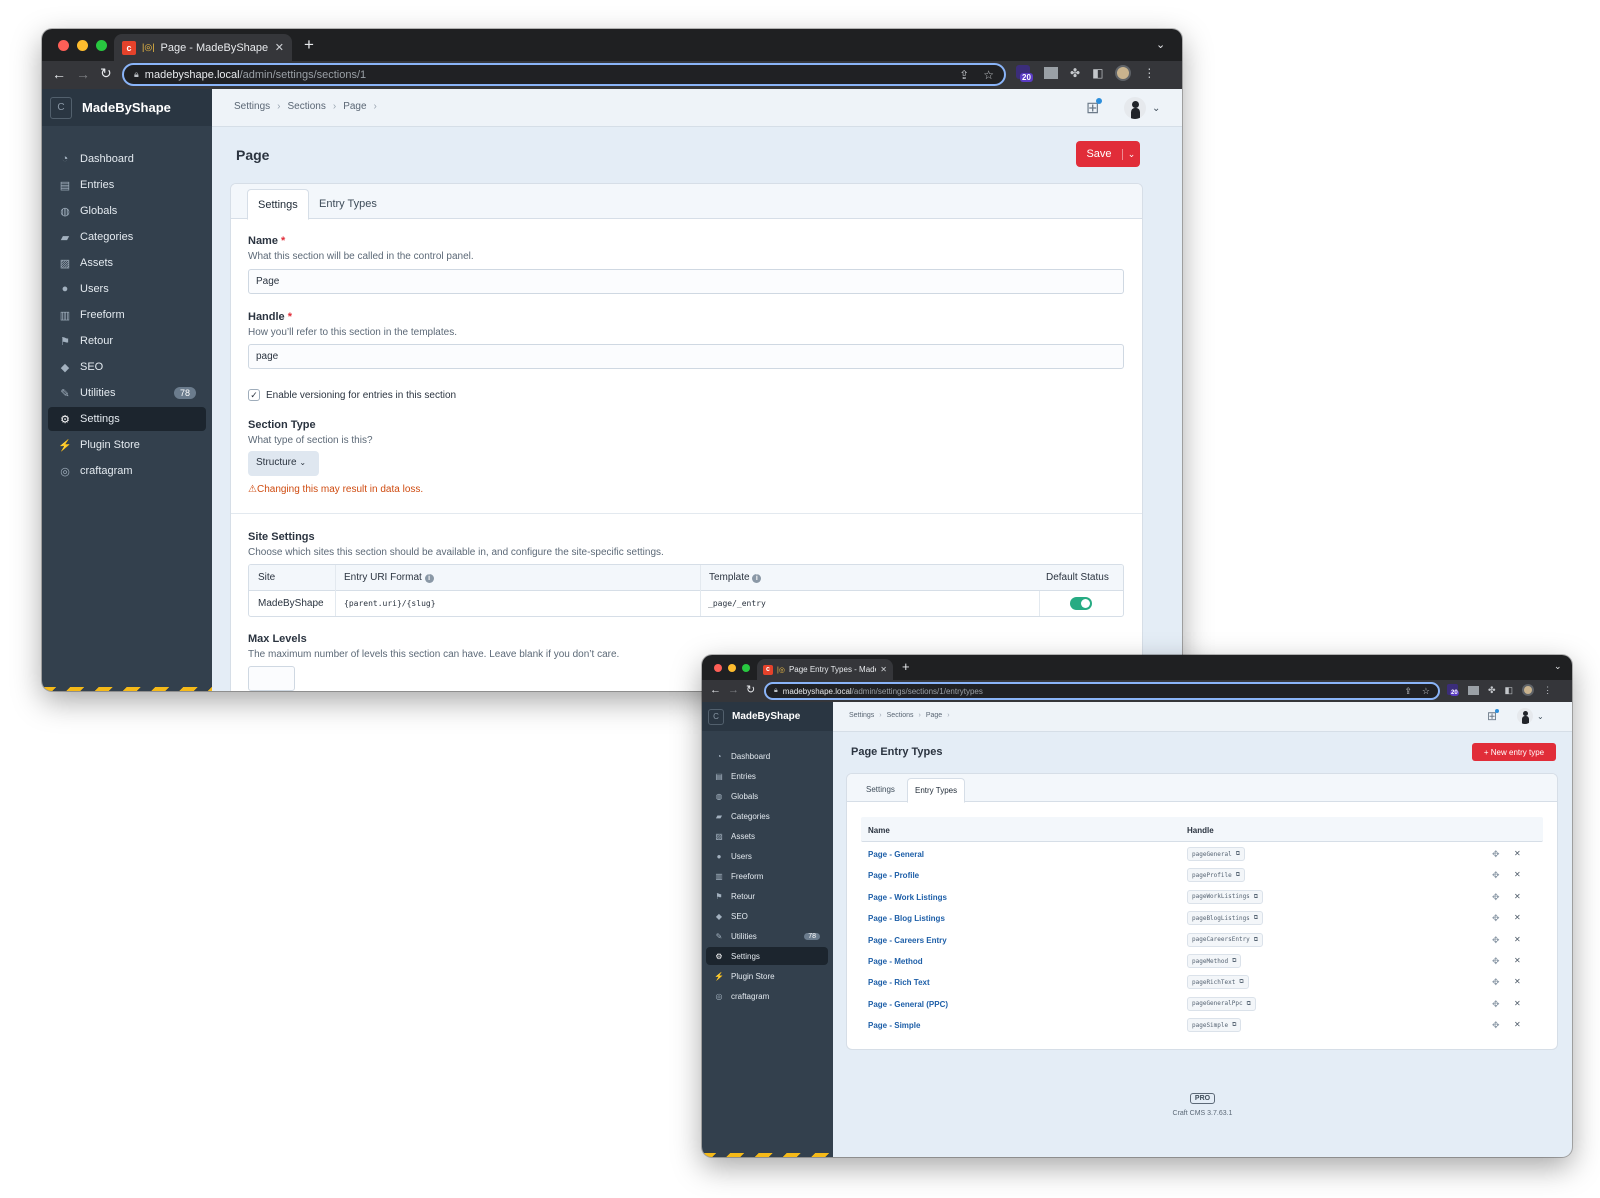  What do you see at coordinates (127, 315) in the screenshot?
I see `sidebar-item-freeform: ▥ Freeform` at bounding box center [127, 315].